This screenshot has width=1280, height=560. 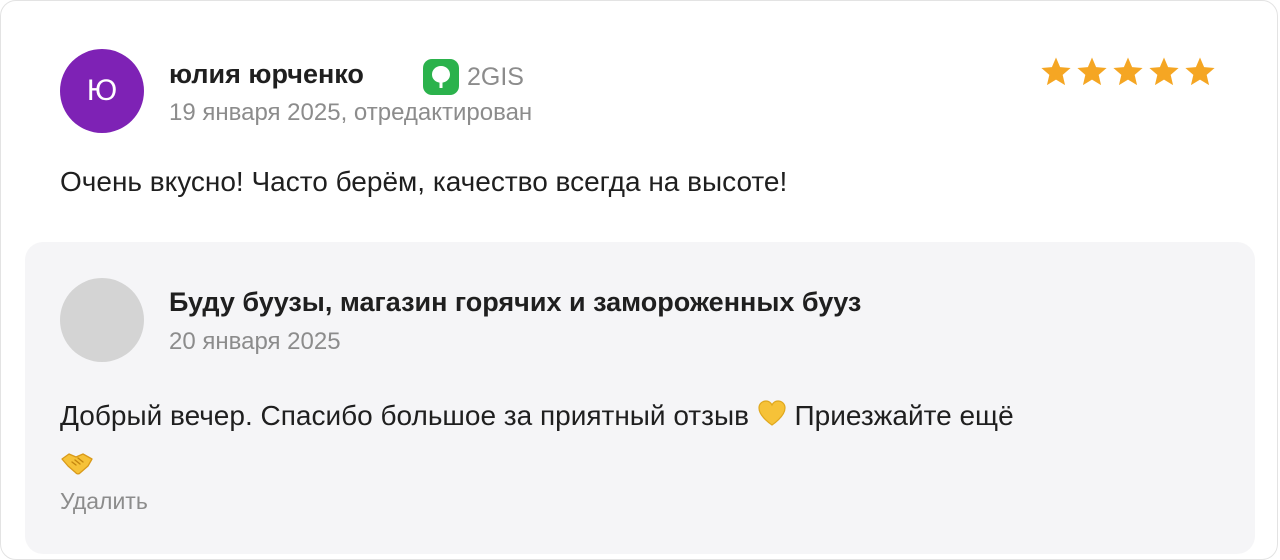 I want to click on reply-date: 20 января 2025, so click(x=255, y=341).